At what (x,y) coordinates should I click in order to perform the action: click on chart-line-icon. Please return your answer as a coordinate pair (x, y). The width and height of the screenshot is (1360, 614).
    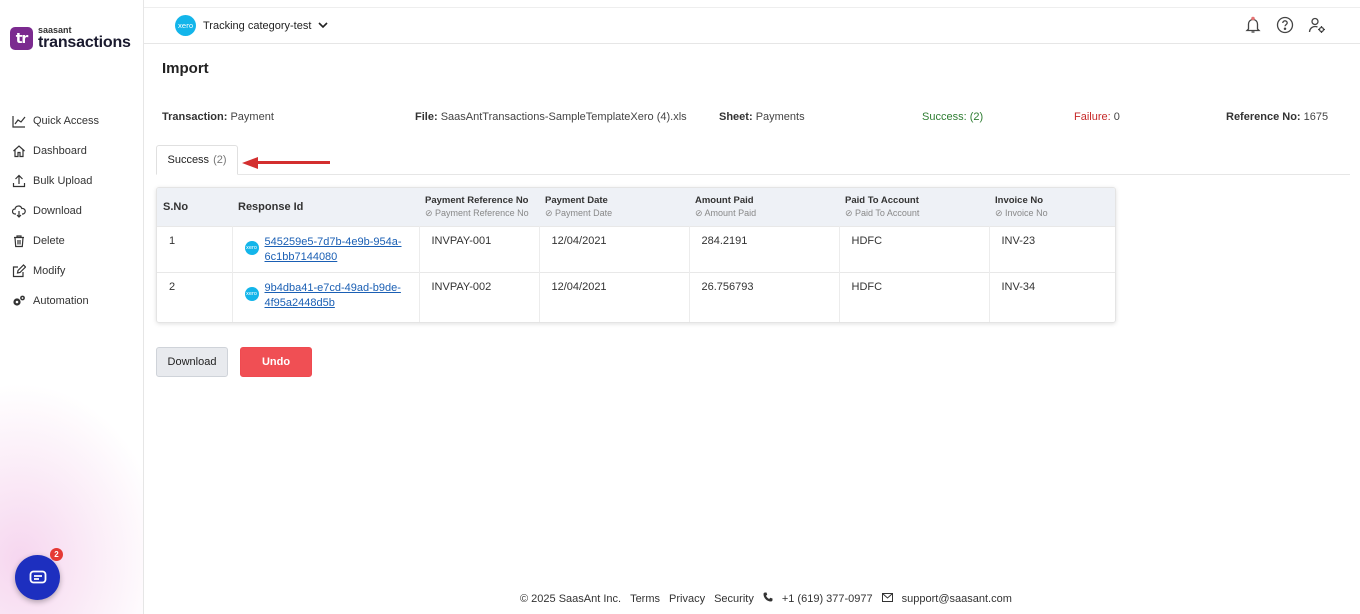
    Looking at the image, I should click on (19, 122).